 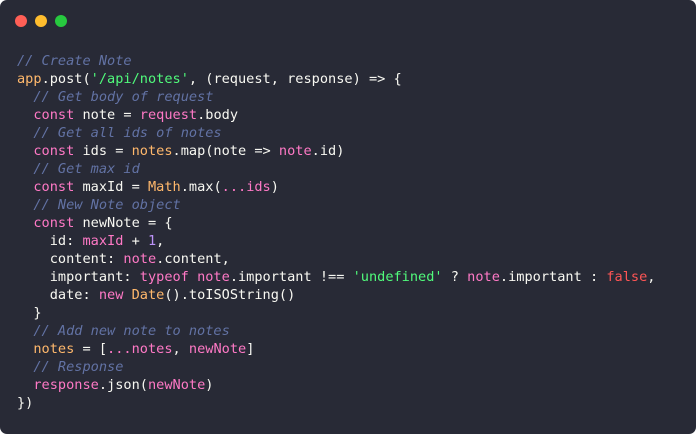 I want to click on code-line: response.json(newNote), so click(x=336, y=385).